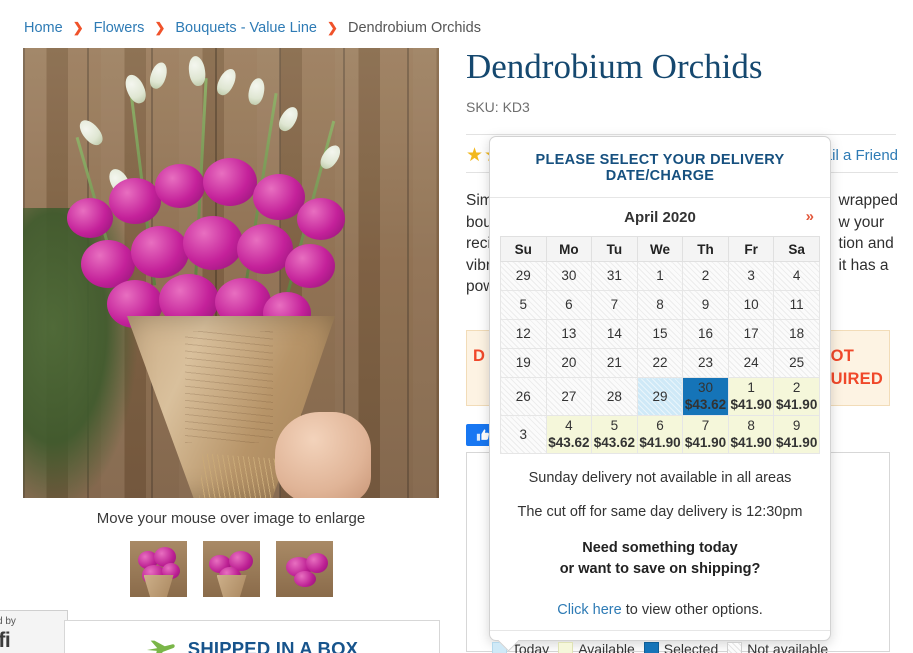 This screenshot has height=653, width=913. What do you see at coordinates (796, 434) in the screenshot?
I see `calendar-day-9: 9 $41.90` at bounding box center [796, 434].